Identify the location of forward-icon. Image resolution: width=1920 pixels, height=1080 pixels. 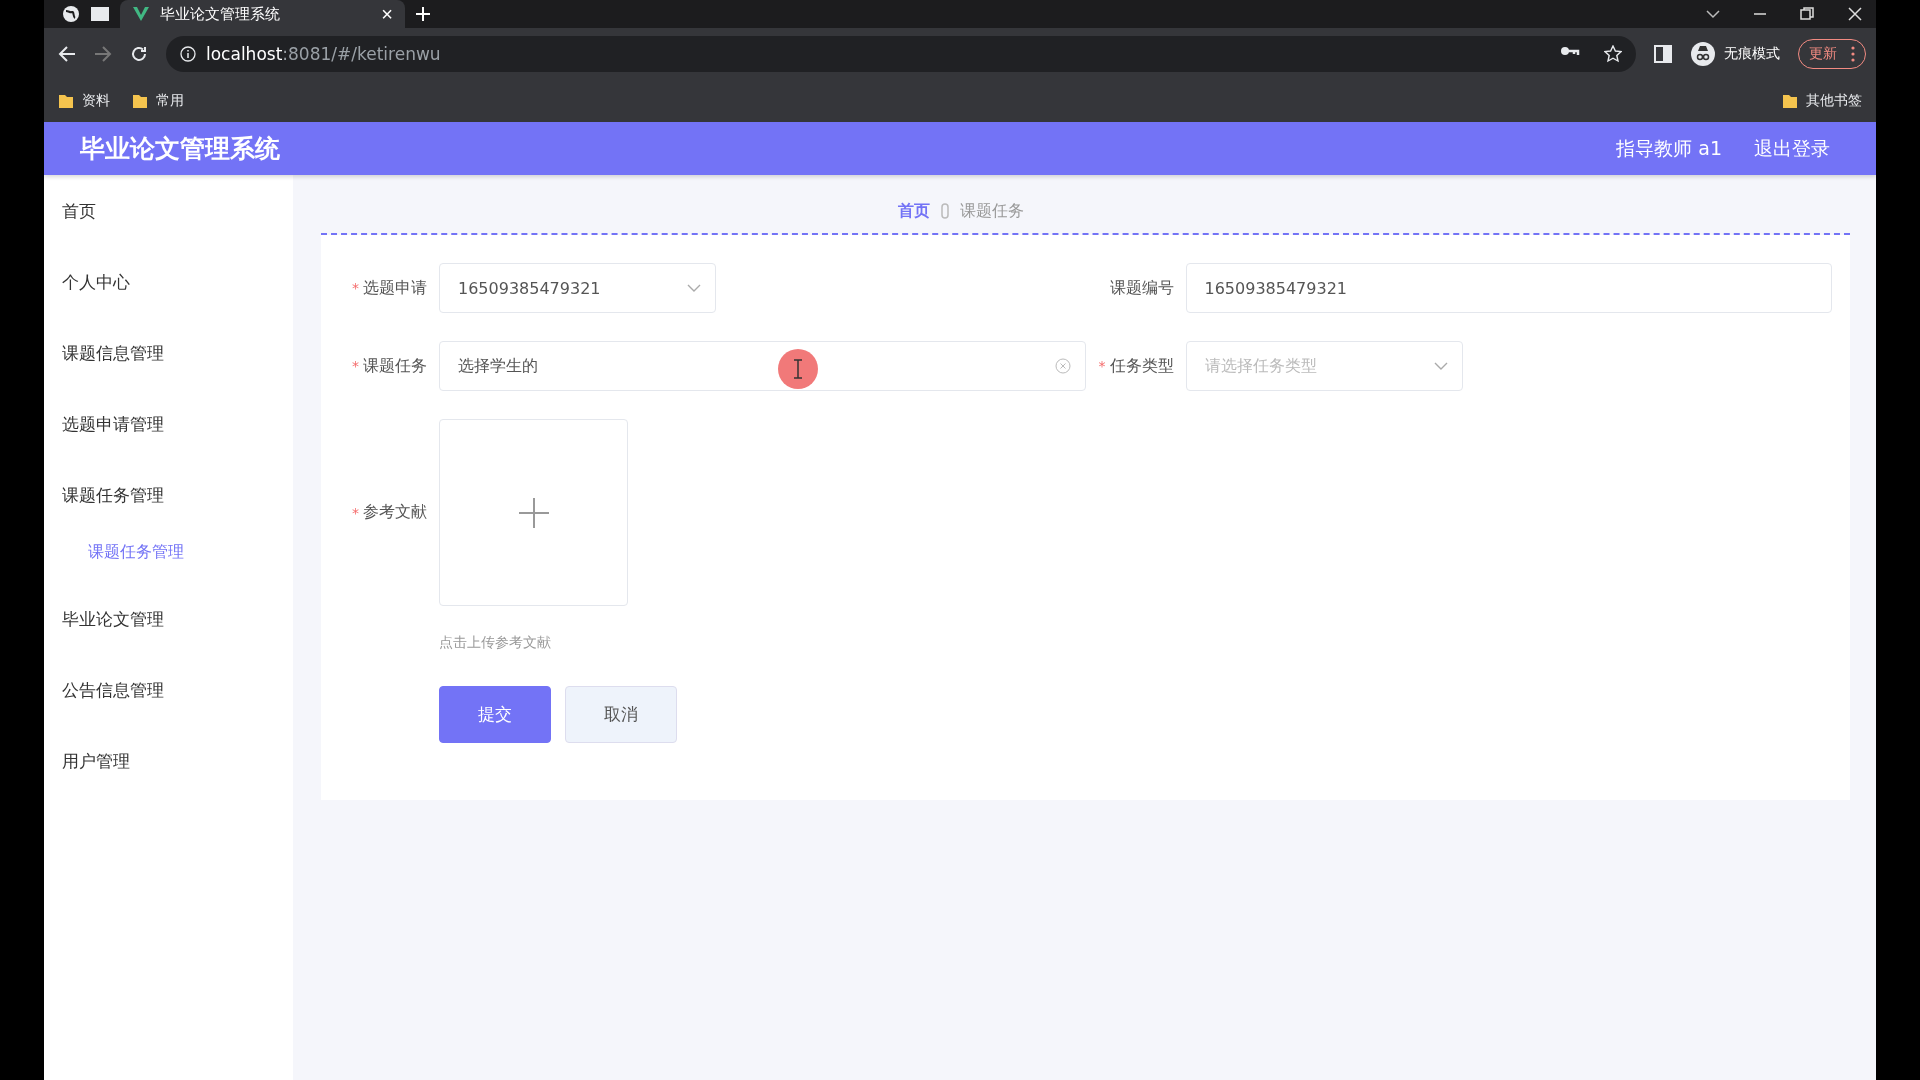
(103, 54).